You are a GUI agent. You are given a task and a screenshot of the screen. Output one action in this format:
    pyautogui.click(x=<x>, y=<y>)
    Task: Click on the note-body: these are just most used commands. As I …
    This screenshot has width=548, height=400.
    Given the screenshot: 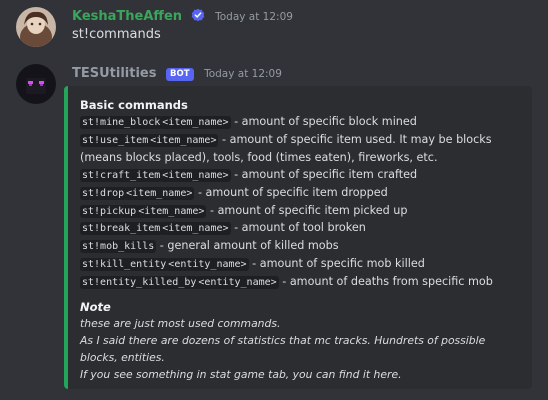 What is the action you would take?
    pyautogui.click(x=300, y=350)
    